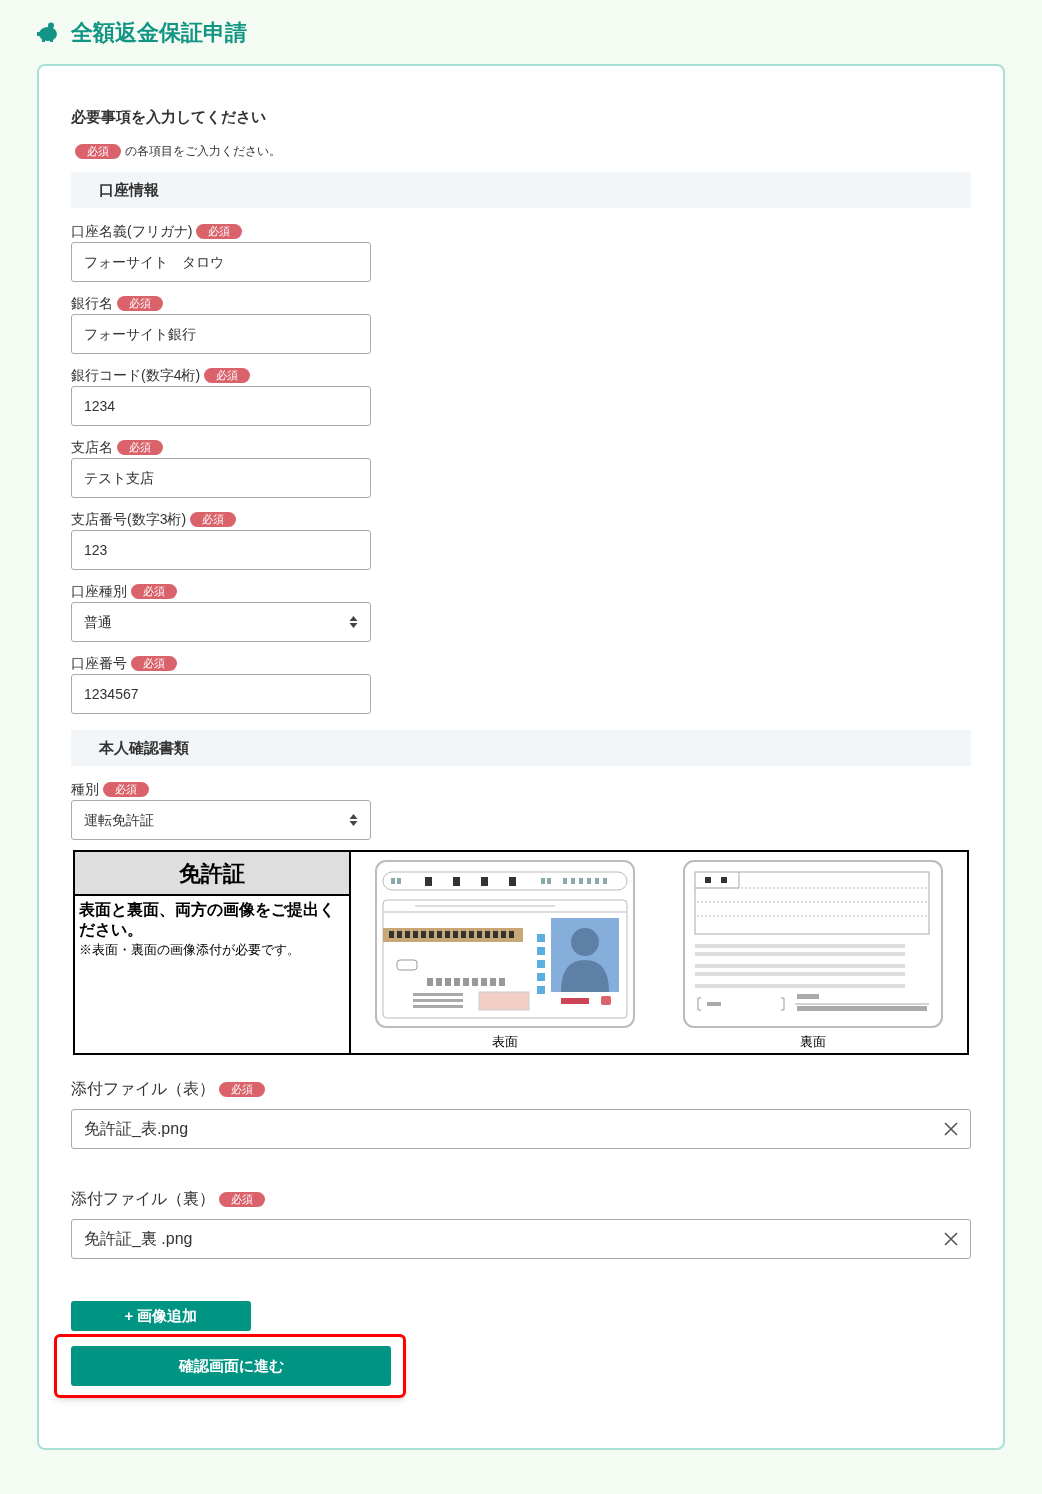 The height and width of the screenshot is (1494, 1042). What do you see at coordinates (212, 874) in the screenshot?
I see `guide-title: 免許証` at bounding box center [212, 874].